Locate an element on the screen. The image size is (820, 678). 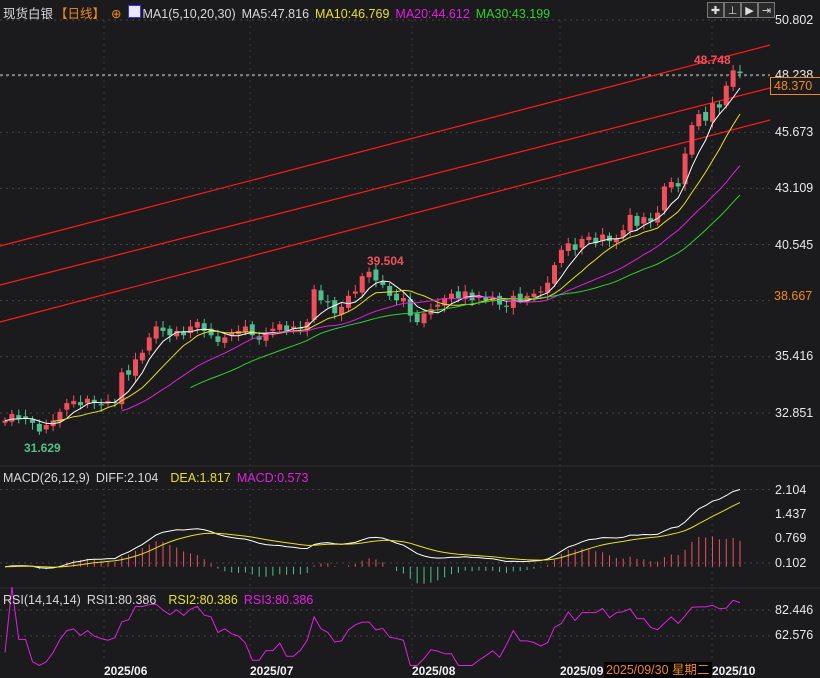
price-tick: 40.545 is located at coordinates (794, 245).